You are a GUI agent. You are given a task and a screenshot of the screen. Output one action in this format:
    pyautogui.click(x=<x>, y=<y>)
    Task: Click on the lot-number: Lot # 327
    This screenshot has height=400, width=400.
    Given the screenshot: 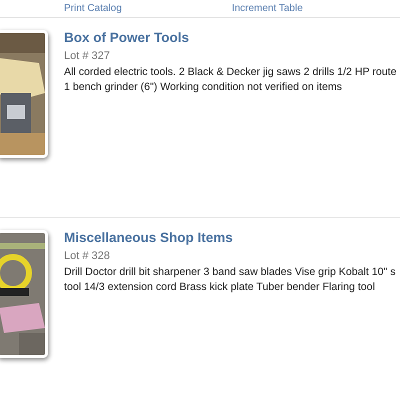 What is the action you would take?
    pyautogui.click(x=87, y=56)
    